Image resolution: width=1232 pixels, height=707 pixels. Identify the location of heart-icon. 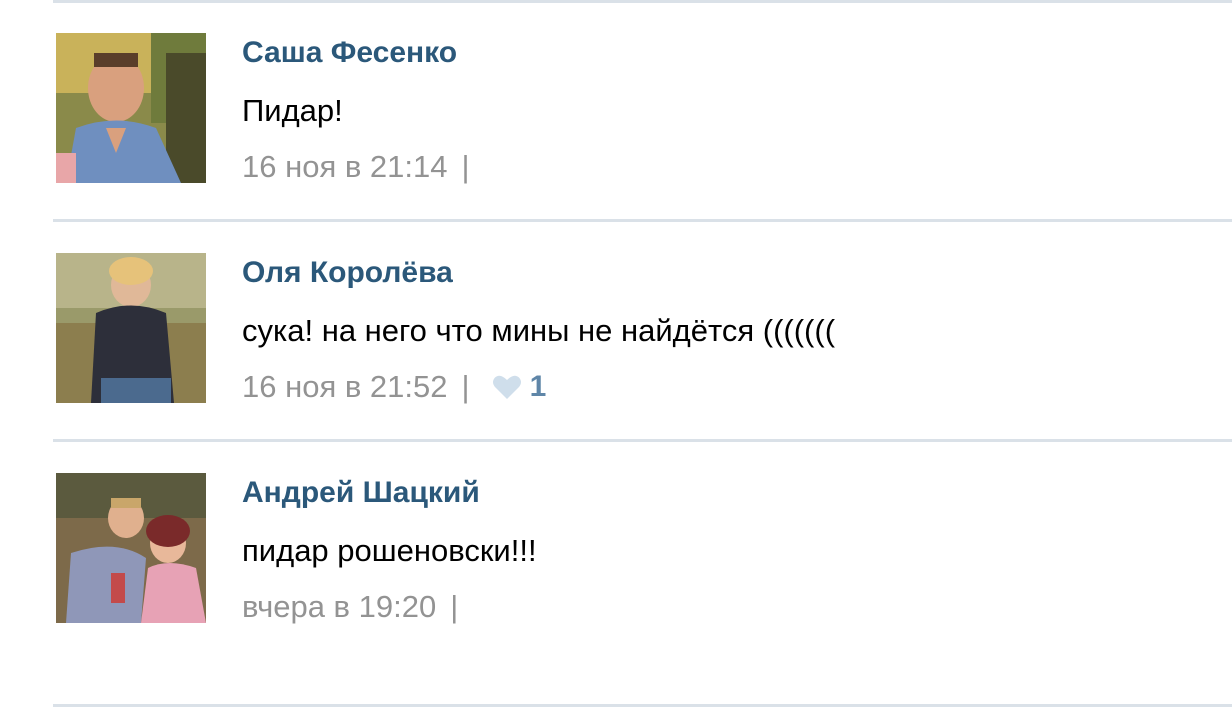
(506, 387).